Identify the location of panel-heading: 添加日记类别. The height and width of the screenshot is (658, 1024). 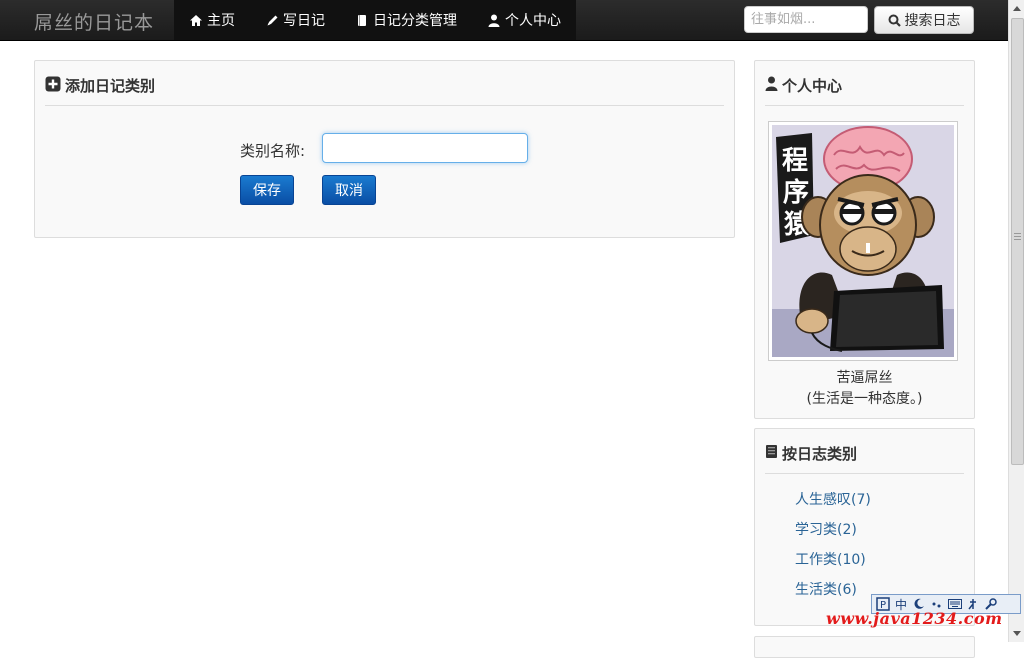
(384, 90).